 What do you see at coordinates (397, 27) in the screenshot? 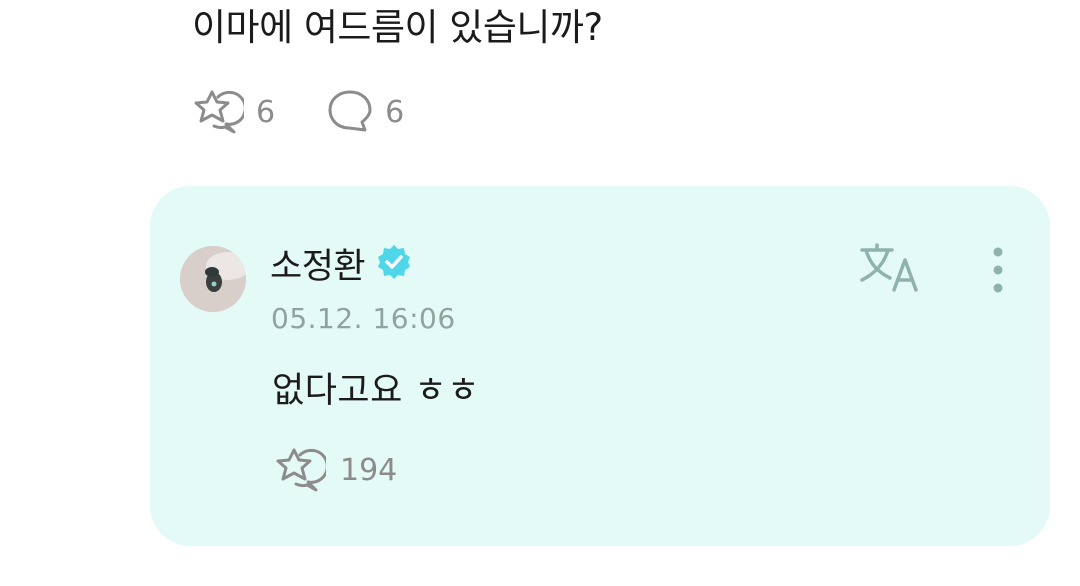
I see `post-text: 이마에 여드름이 있습니까?` at bounding box center [397, 27].